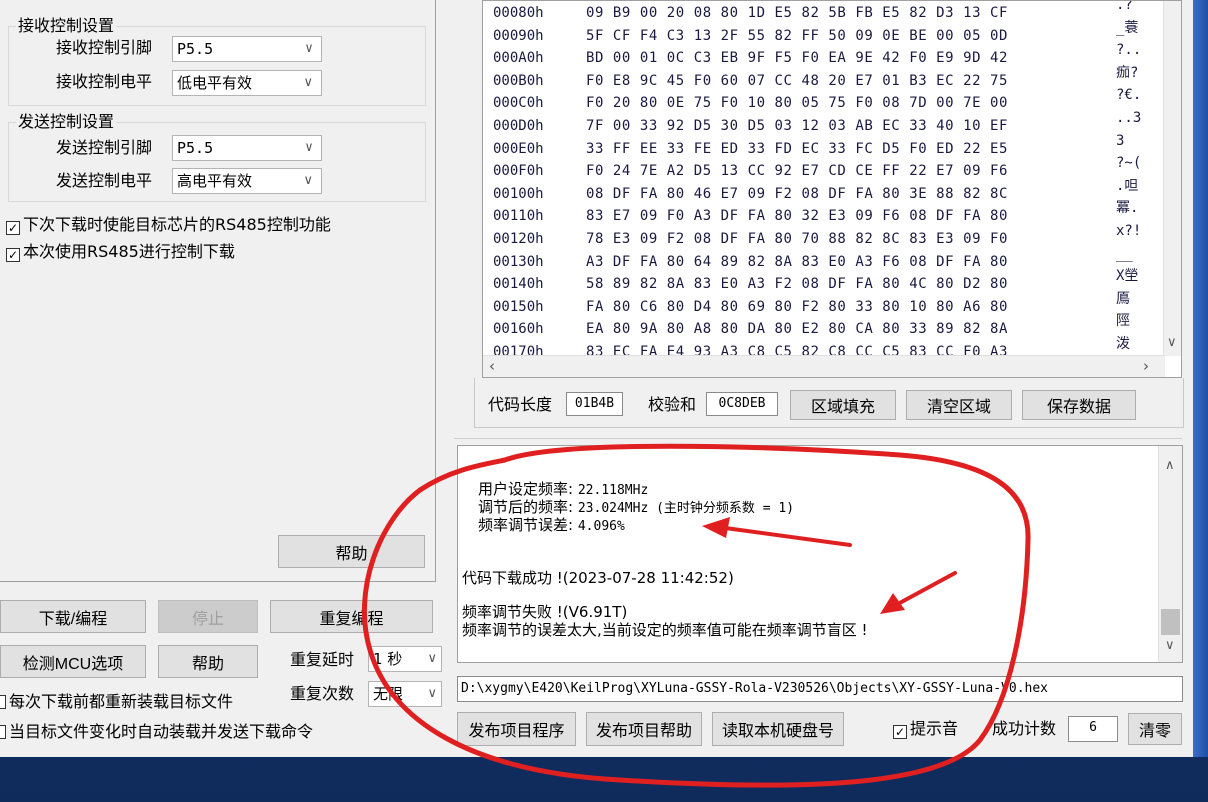 Image resolution: width=1208 pixels, height=802 pixels. Describe the element at coordinates (1123, 298) in the screenshot. I see `hex-row-ascii: 鳫` at that location.